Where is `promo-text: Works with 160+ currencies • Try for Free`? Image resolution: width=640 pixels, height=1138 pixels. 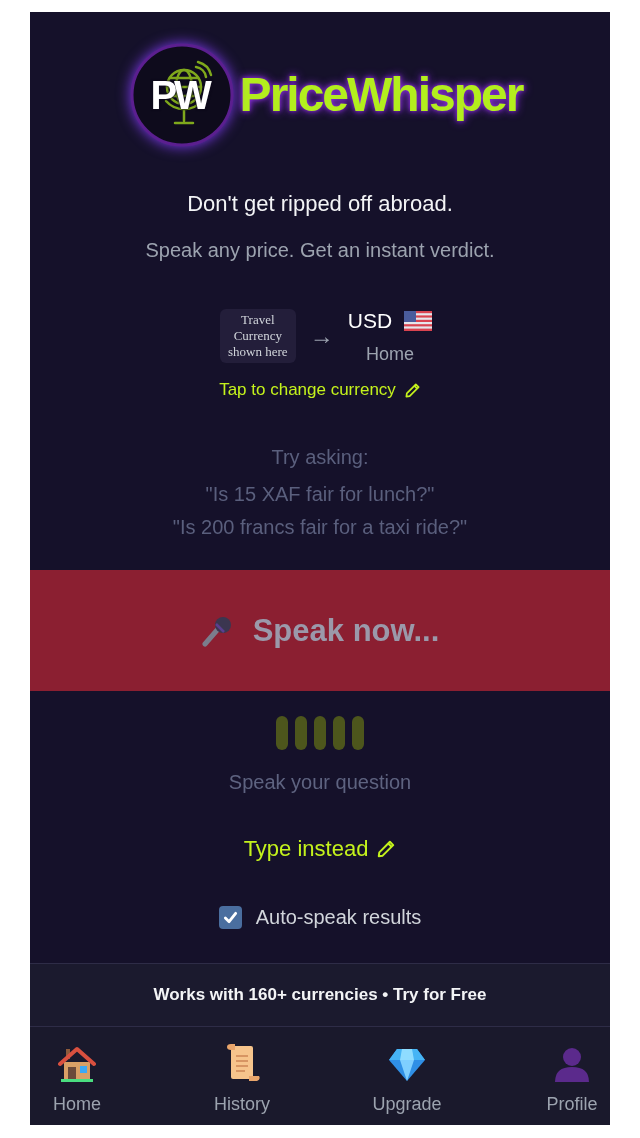 promo-text: Works with 160+ currencies • Try for Free is located at coordinates (320, 995).